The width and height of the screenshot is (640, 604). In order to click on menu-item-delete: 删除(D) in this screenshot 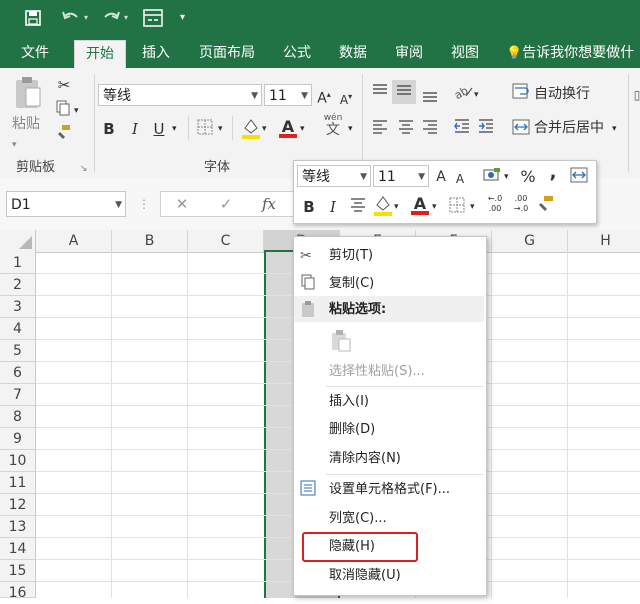, I will do `click(352, 430)`.